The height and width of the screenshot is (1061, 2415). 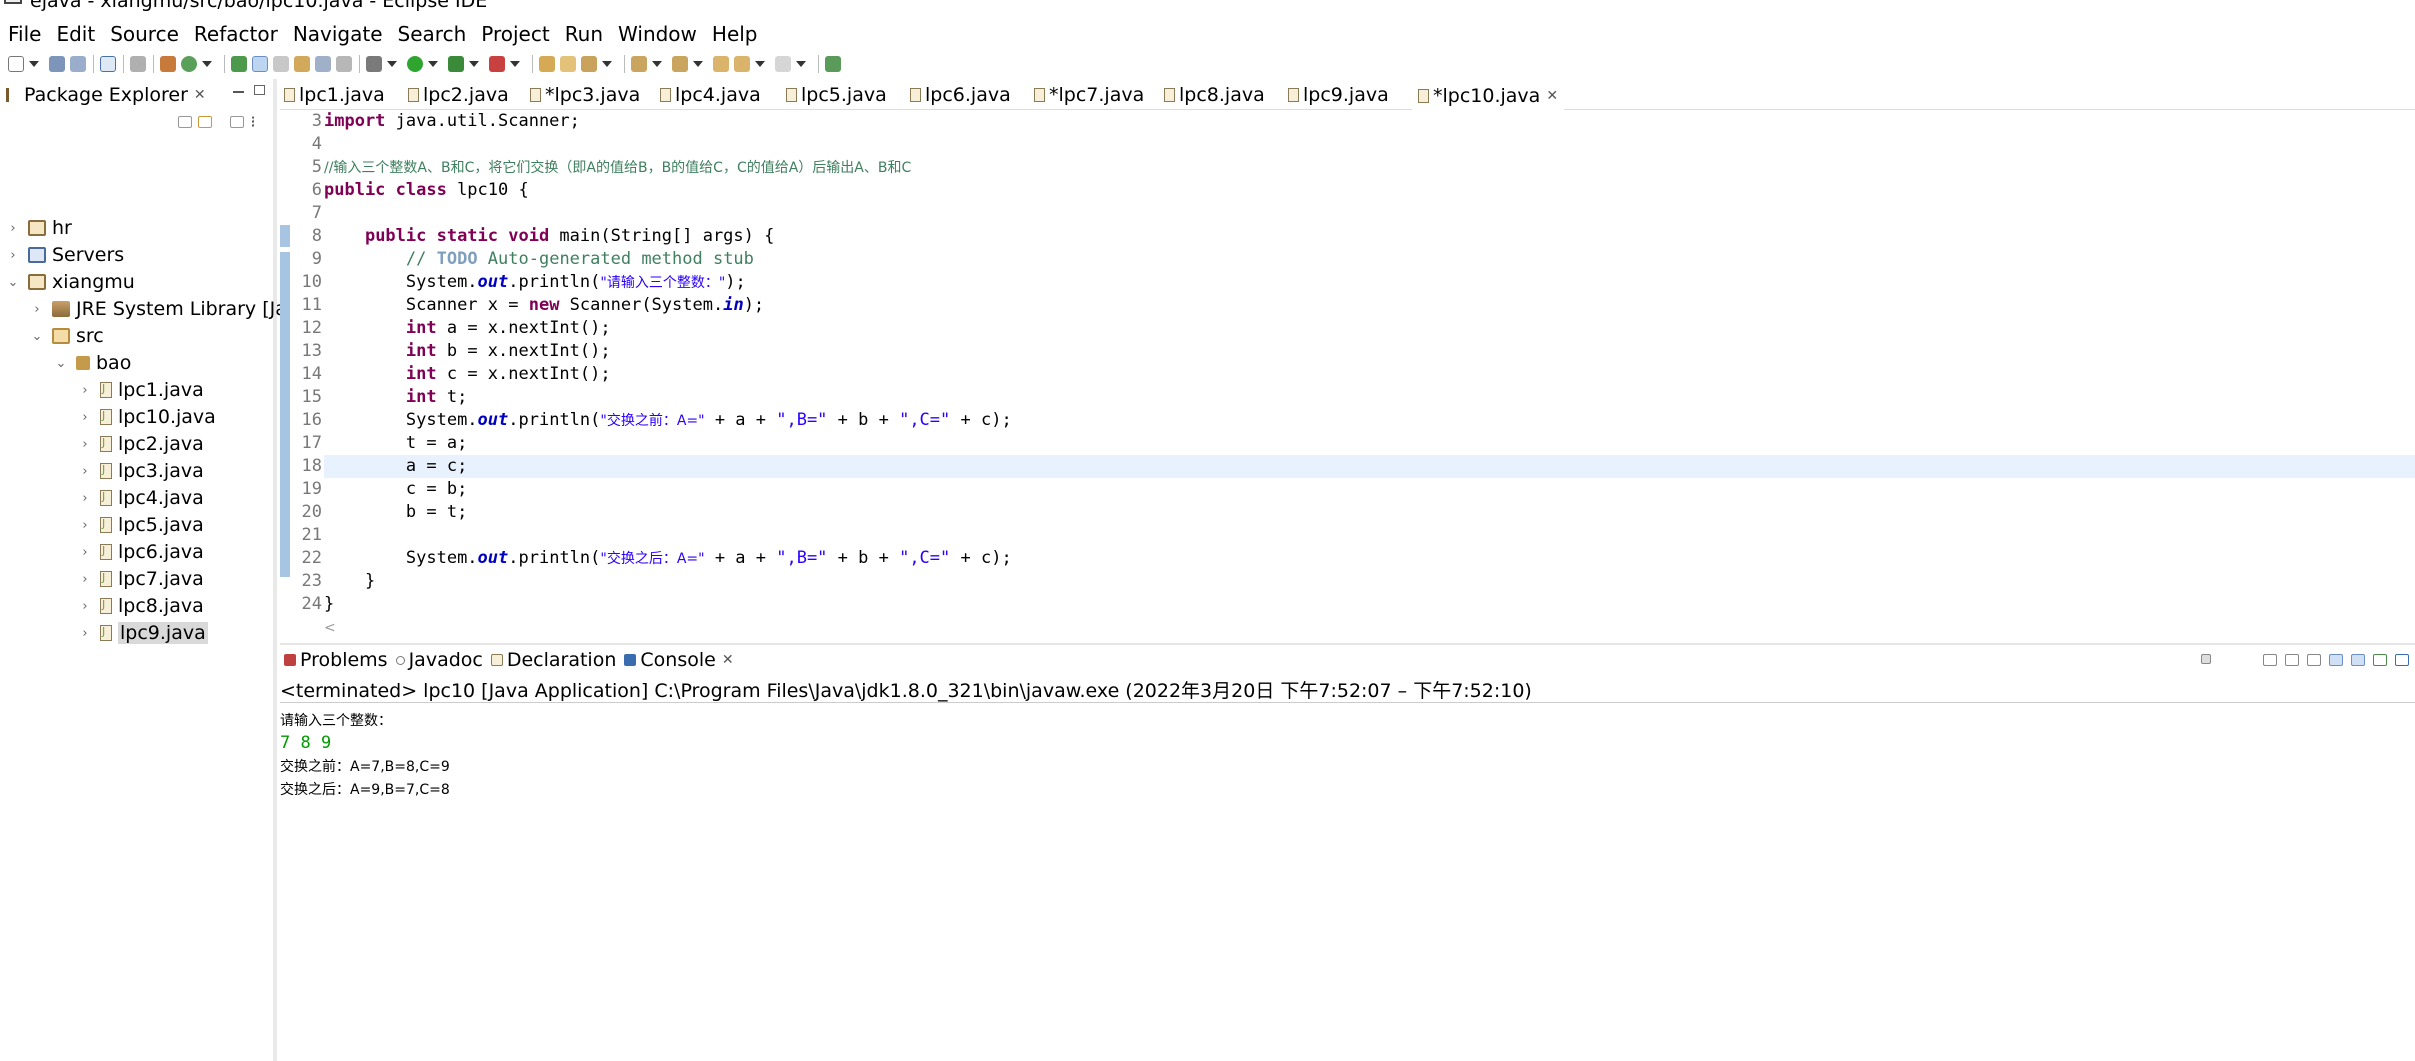 I want to click on toggle-mark-occurrences-icon, so click(x=260, y=64).